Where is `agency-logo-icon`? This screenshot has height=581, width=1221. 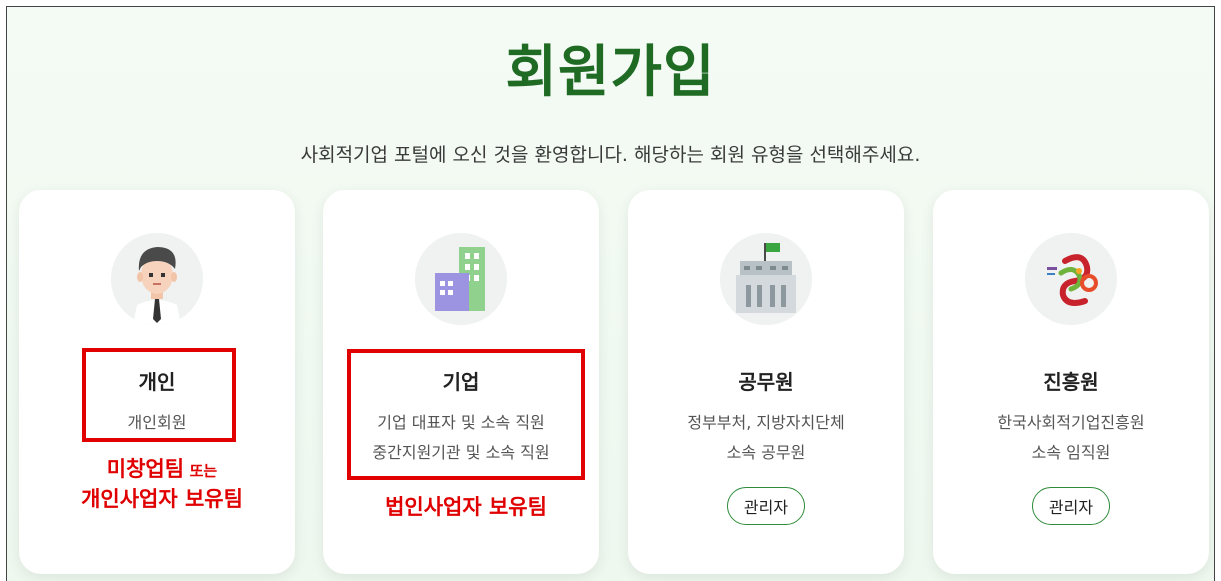 agency-logo-icon is located at coordinates (1071, 279).